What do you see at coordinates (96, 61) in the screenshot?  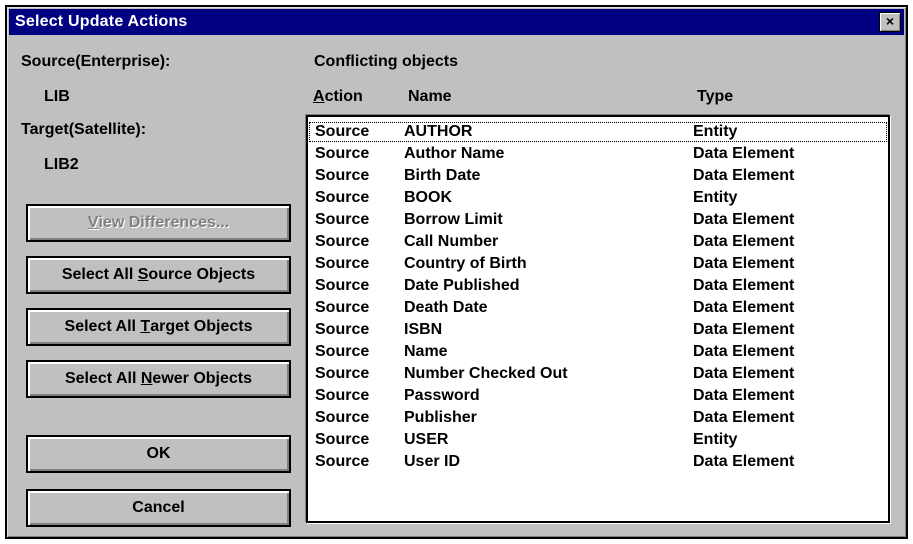 I see `source-label: Source(Enterprise):` at bounding box center [96, 61].